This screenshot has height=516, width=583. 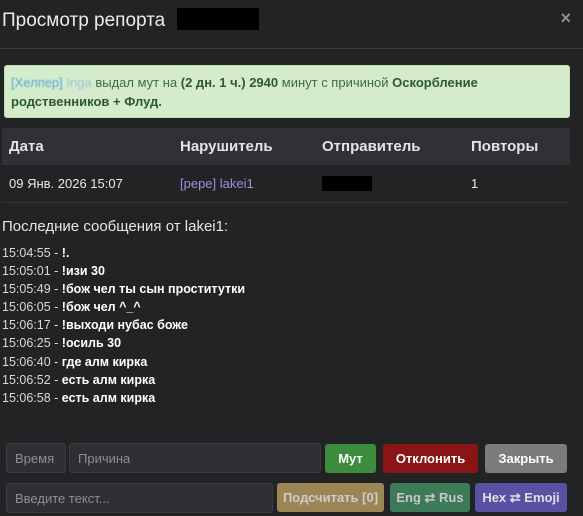 What do you see at coordinates (350, 458) in the screenshot?
I see `mute-button: Мут` at bounding box center [350, 458].